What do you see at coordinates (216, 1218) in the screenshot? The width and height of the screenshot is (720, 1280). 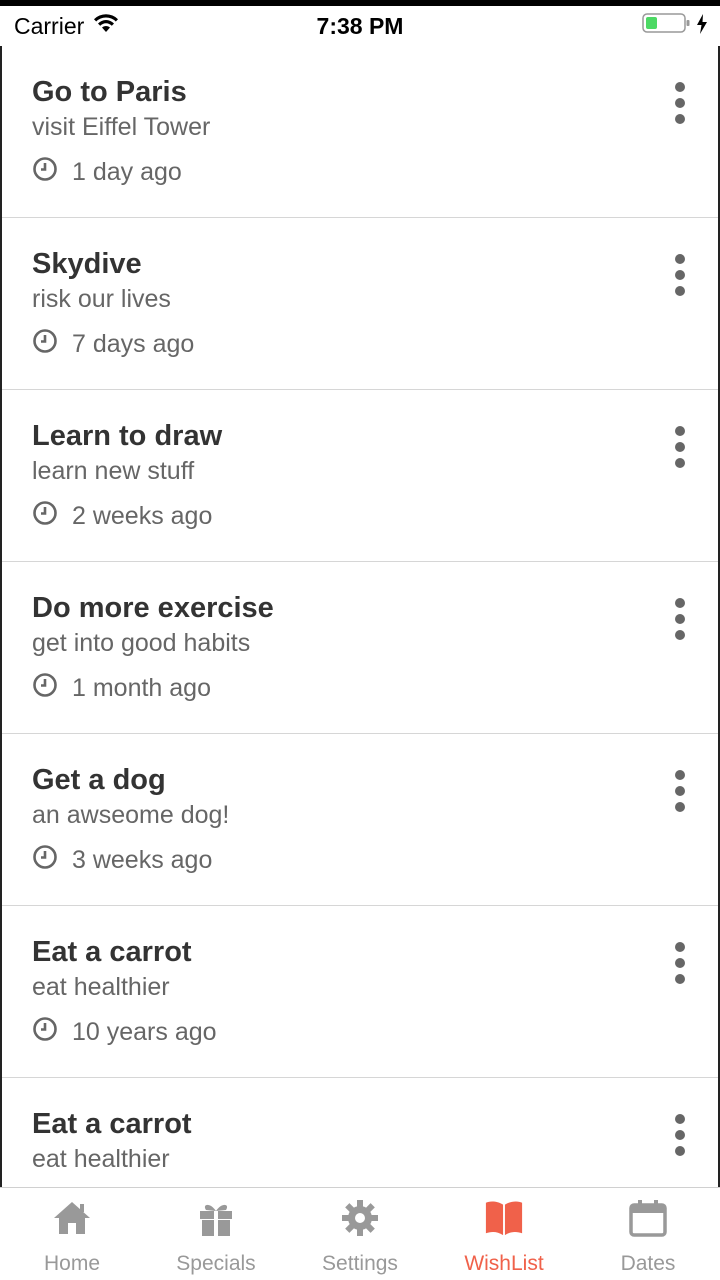 I see `gift-icon` at bounding box center [216, 1218].